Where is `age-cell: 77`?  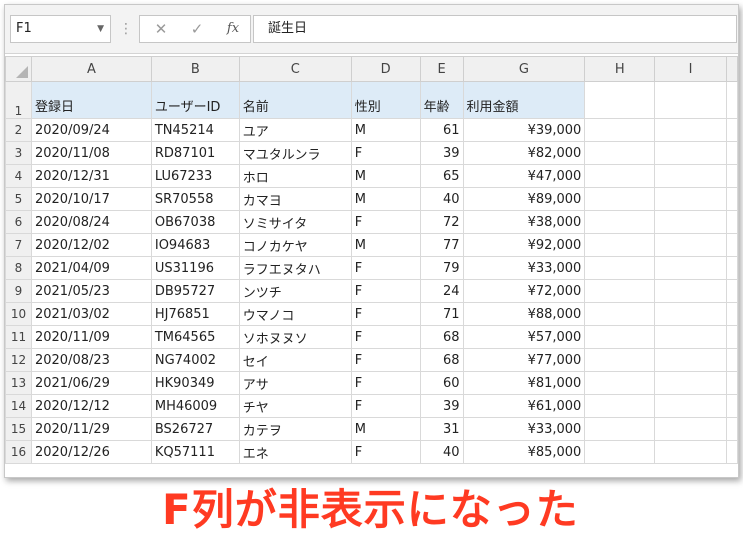 age-cell: 77 is located at coordinates (441, 245).